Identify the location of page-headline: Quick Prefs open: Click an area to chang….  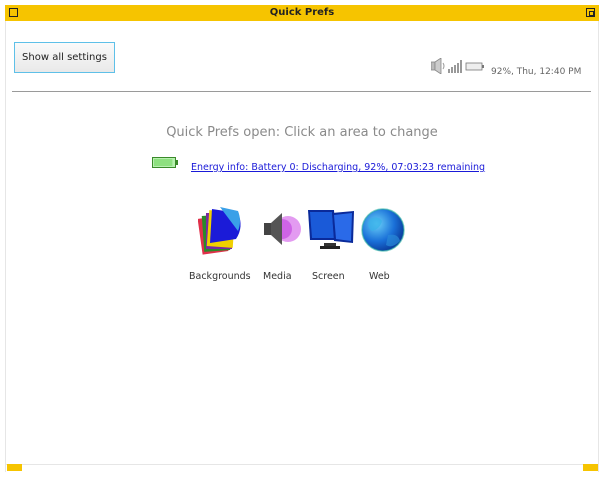
(302, 132).